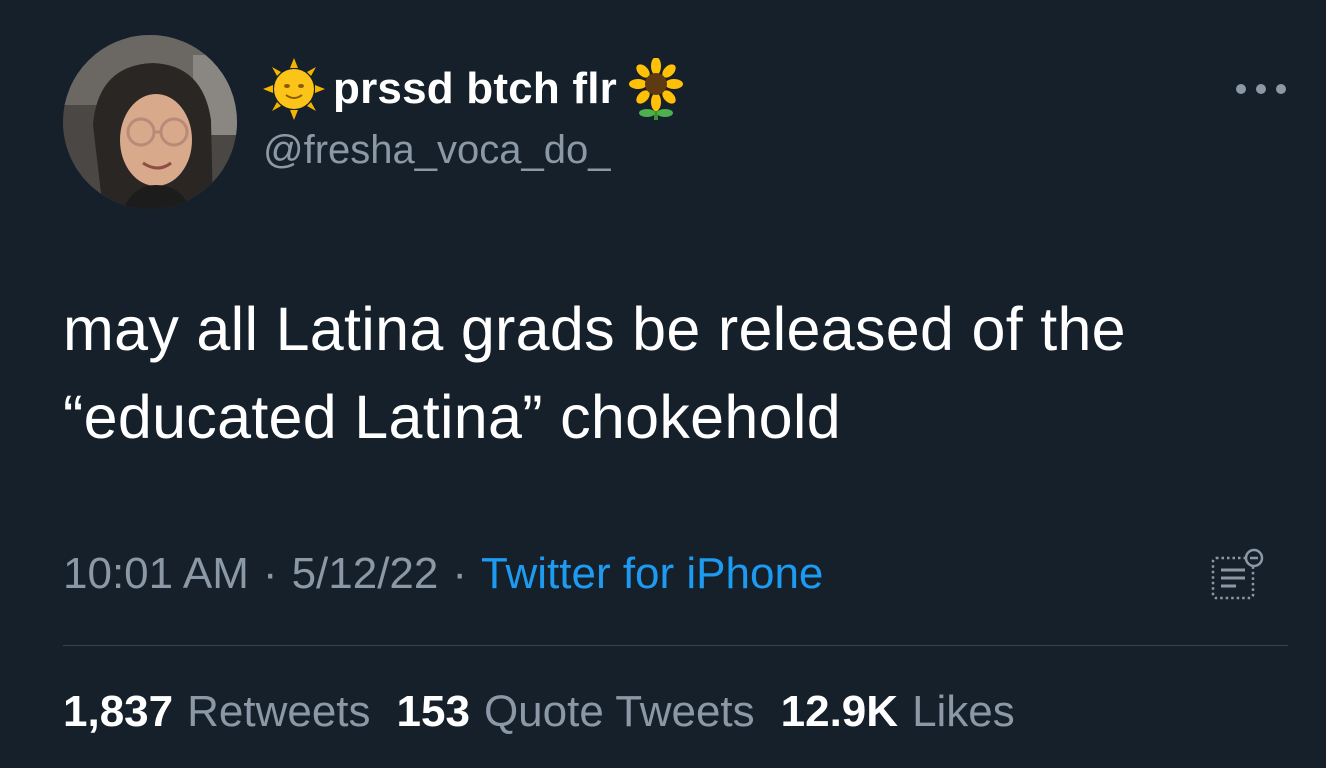 The width and height of the screenshot is (1326, 768). I want to click on author-name-row: prssd btch flr, so click(475, 89).